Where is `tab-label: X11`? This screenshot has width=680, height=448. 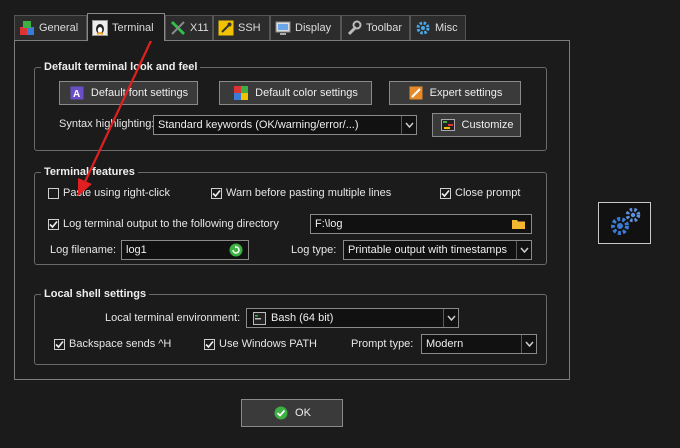 tab-label: X11 is located at coordinates (199, 28).